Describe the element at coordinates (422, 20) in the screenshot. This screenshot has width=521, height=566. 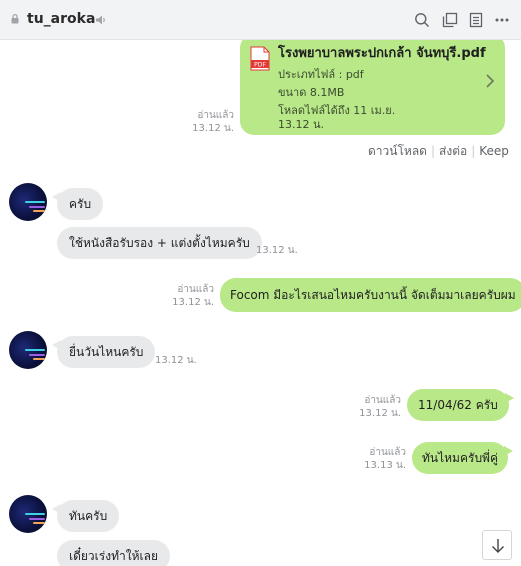
I see `search-icon` at that location.